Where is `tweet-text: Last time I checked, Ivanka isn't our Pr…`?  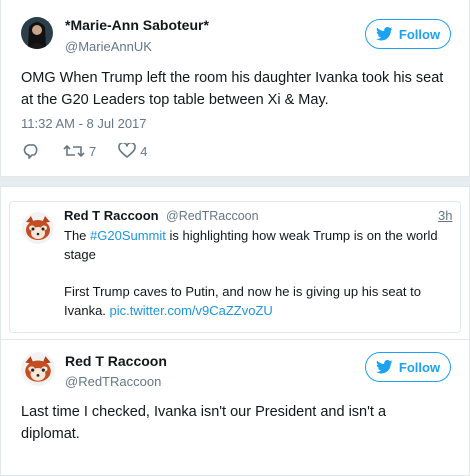 tweet-text: Last time I checked, Ivanka isn't our Pr… is located at coordinates (204, 423).